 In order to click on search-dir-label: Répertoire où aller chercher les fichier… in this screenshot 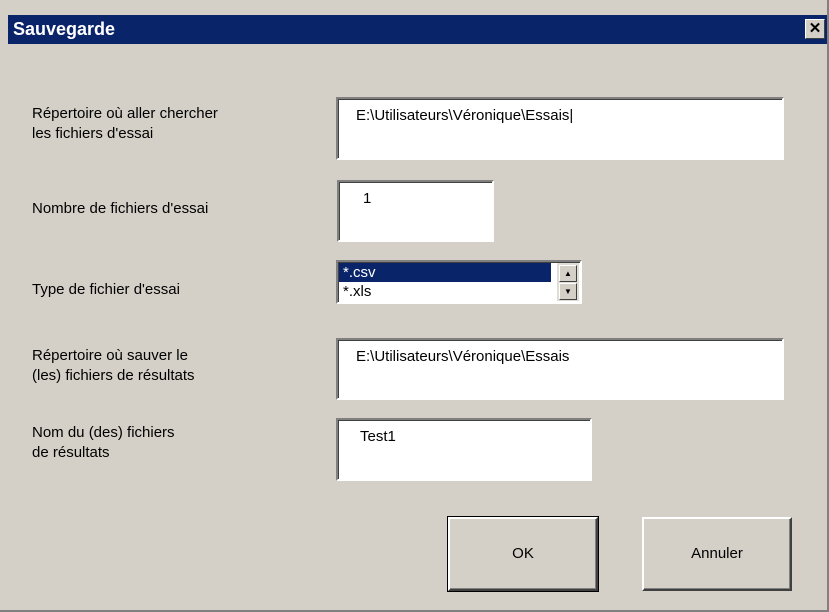, I will do `click(125, 123)`.